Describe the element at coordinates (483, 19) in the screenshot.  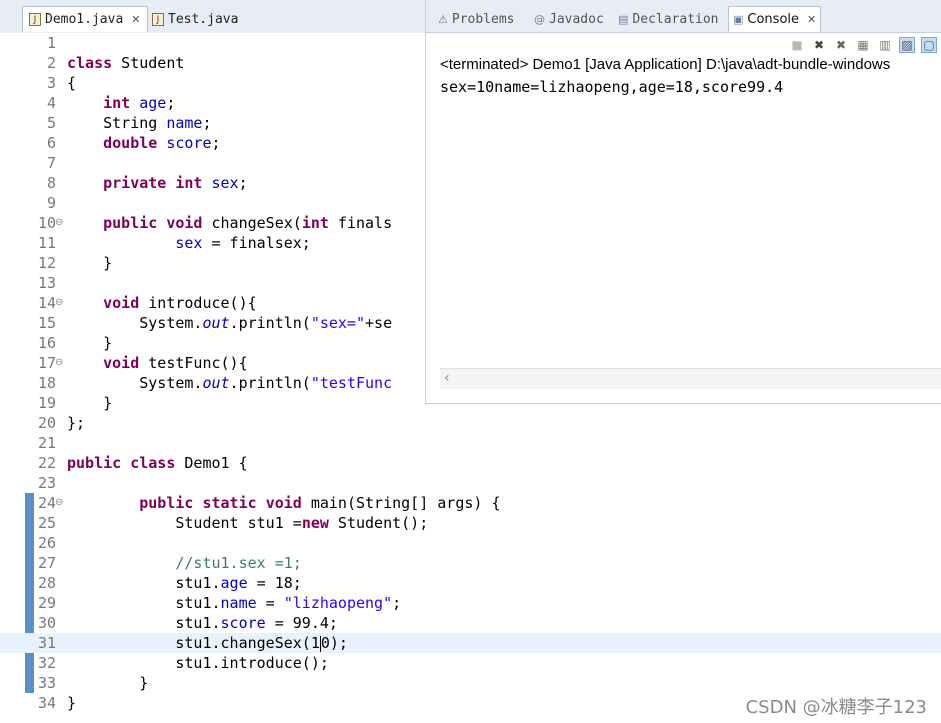
I see `tab-label: Problems` at that location.